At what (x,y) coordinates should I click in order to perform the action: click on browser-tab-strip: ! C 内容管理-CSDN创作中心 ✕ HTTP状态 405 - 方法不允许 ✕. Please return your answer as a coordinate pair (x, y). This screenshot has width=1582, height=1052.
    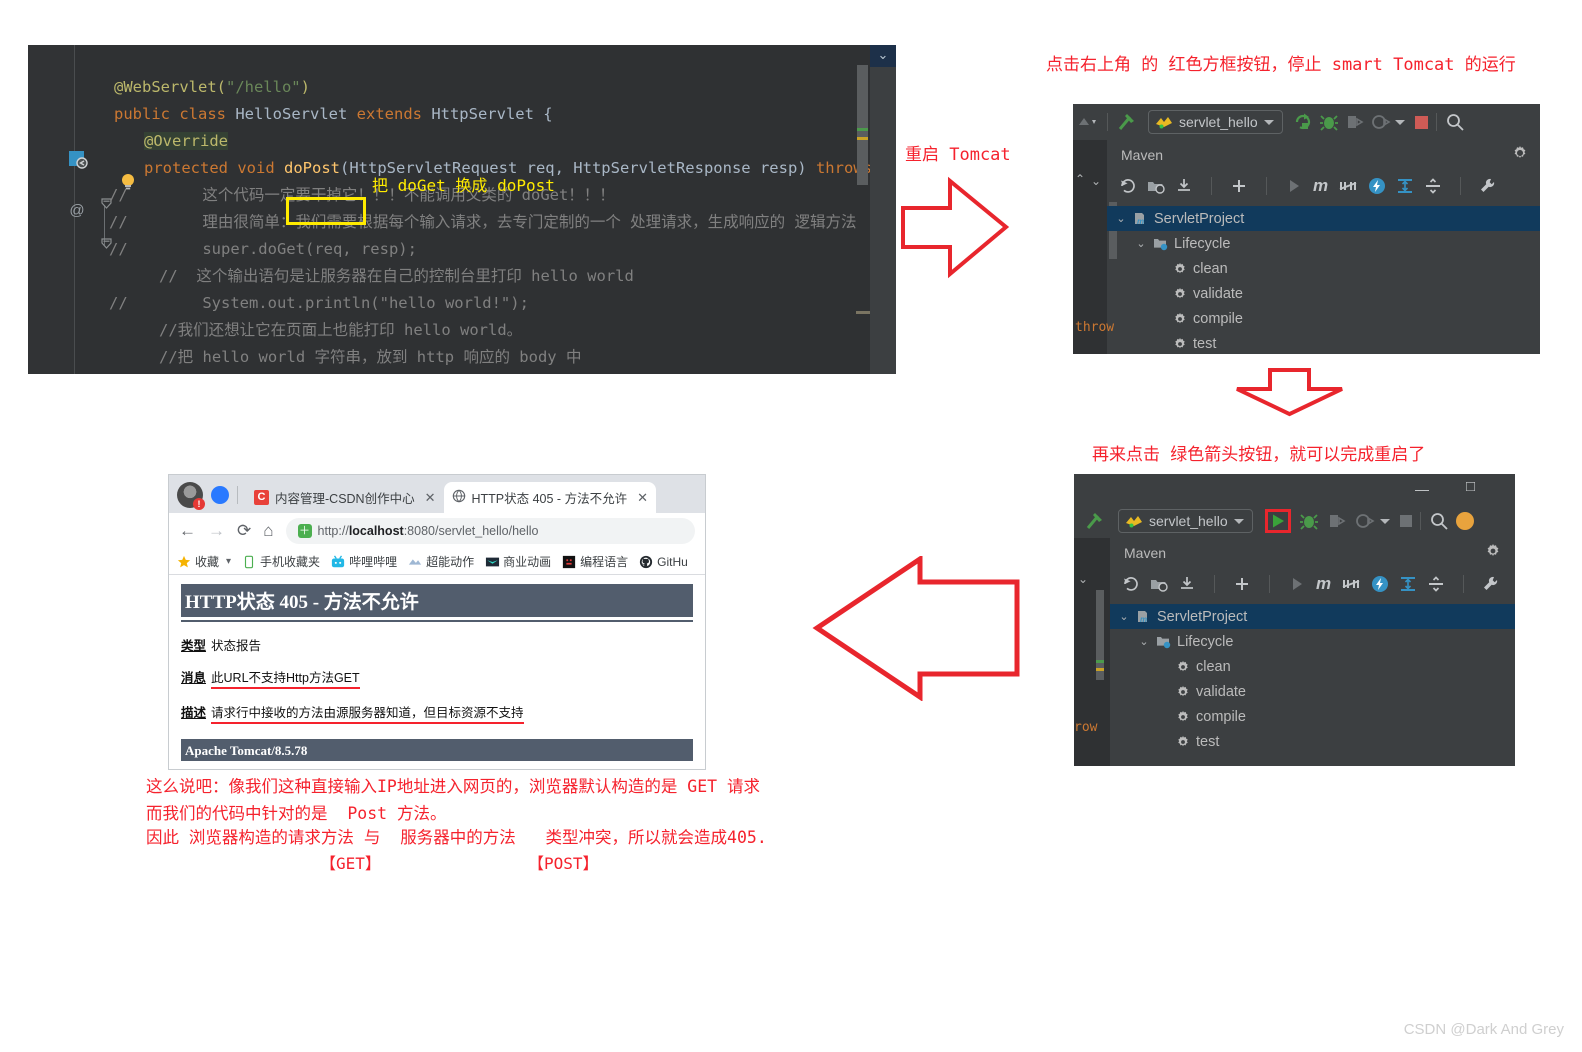
    Looking at the image, I should click on (437, 494).